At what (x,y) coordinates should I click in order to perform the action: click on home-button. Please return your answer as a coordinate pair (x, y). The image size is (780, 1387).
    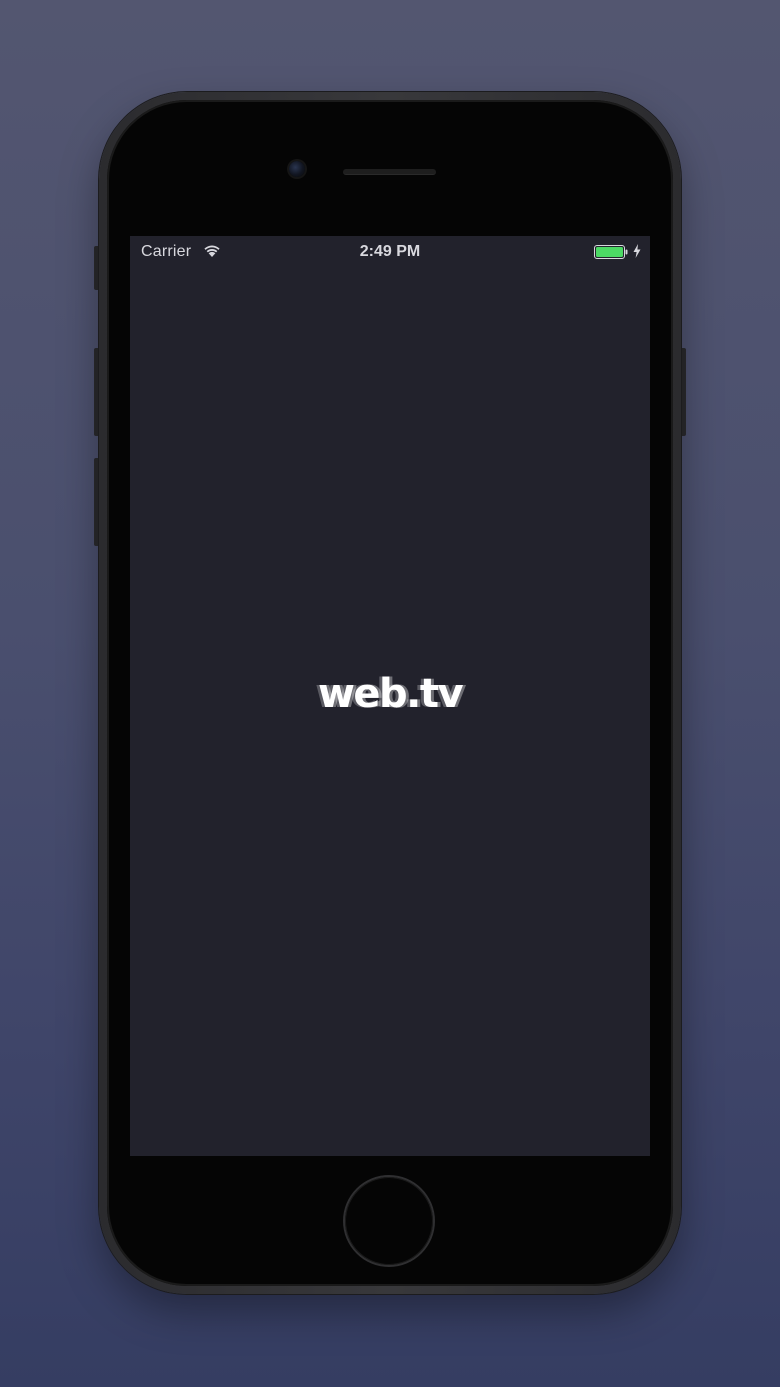
    Looking at the image, I should click on (389, 1221).